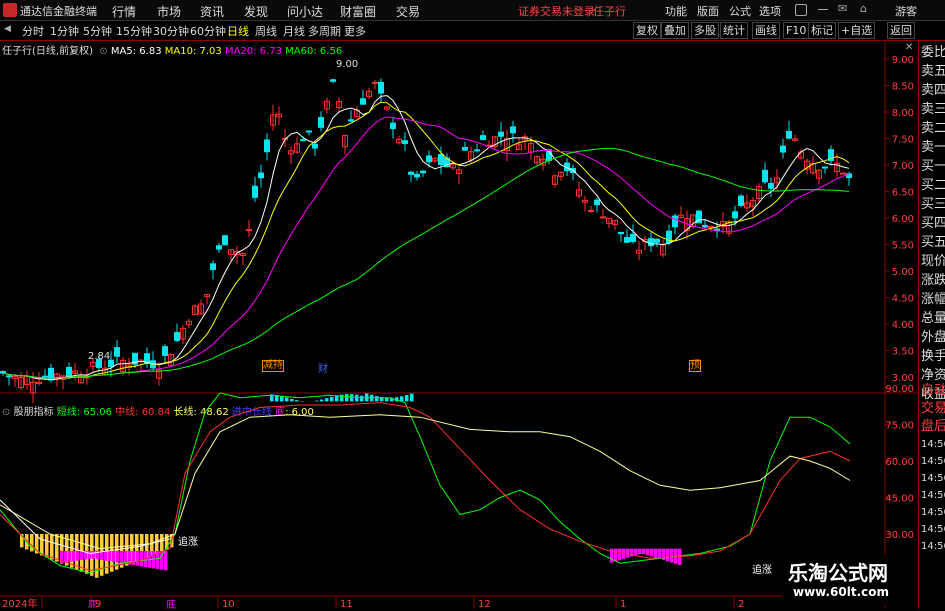 This screenshot has width=945, height=611. I want to click on btn-fanhui: 返回, so click(901, 30).